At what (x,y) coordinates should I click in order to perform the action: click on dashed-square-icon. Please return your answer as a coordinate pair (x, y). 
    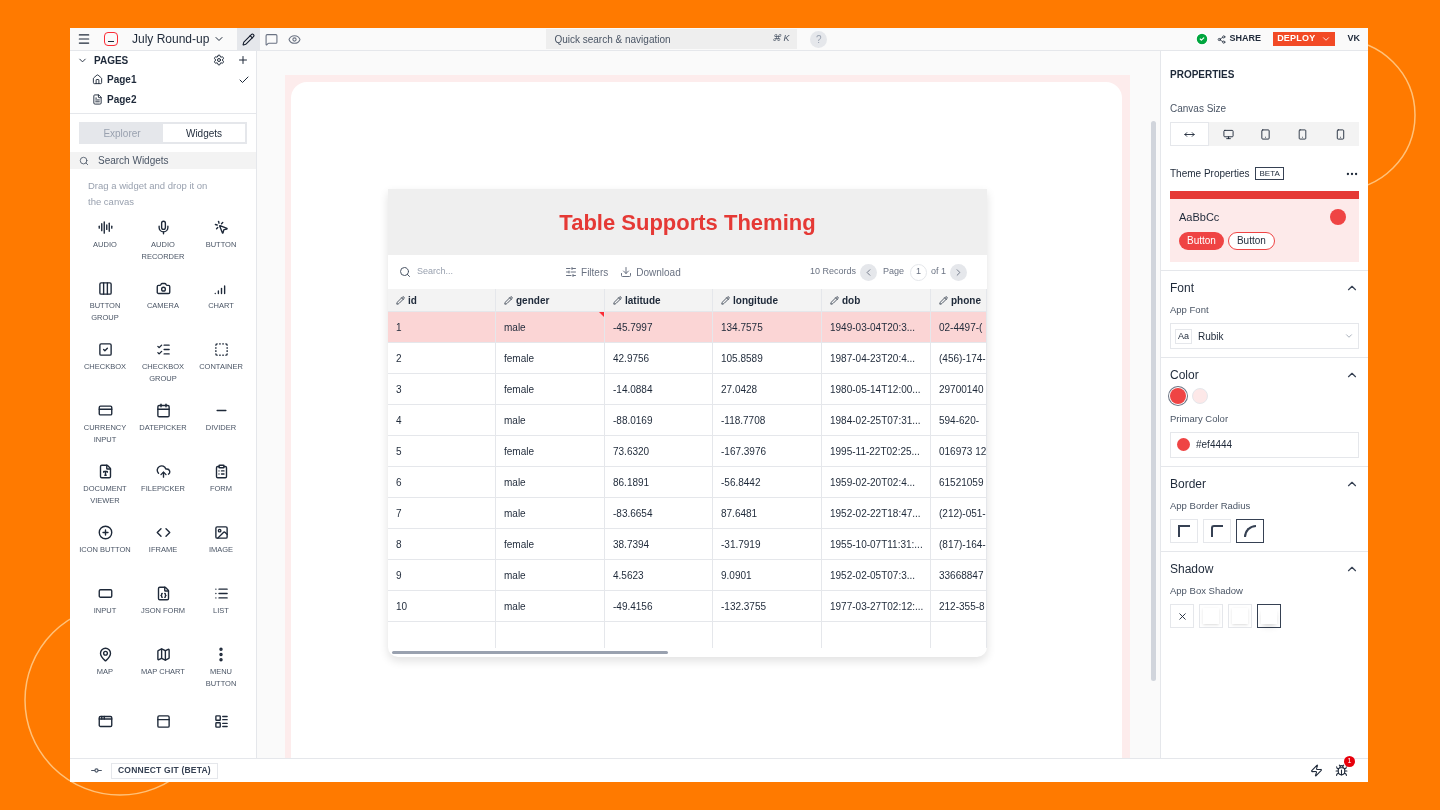
    Looking at the image, I should click on (221, 349).